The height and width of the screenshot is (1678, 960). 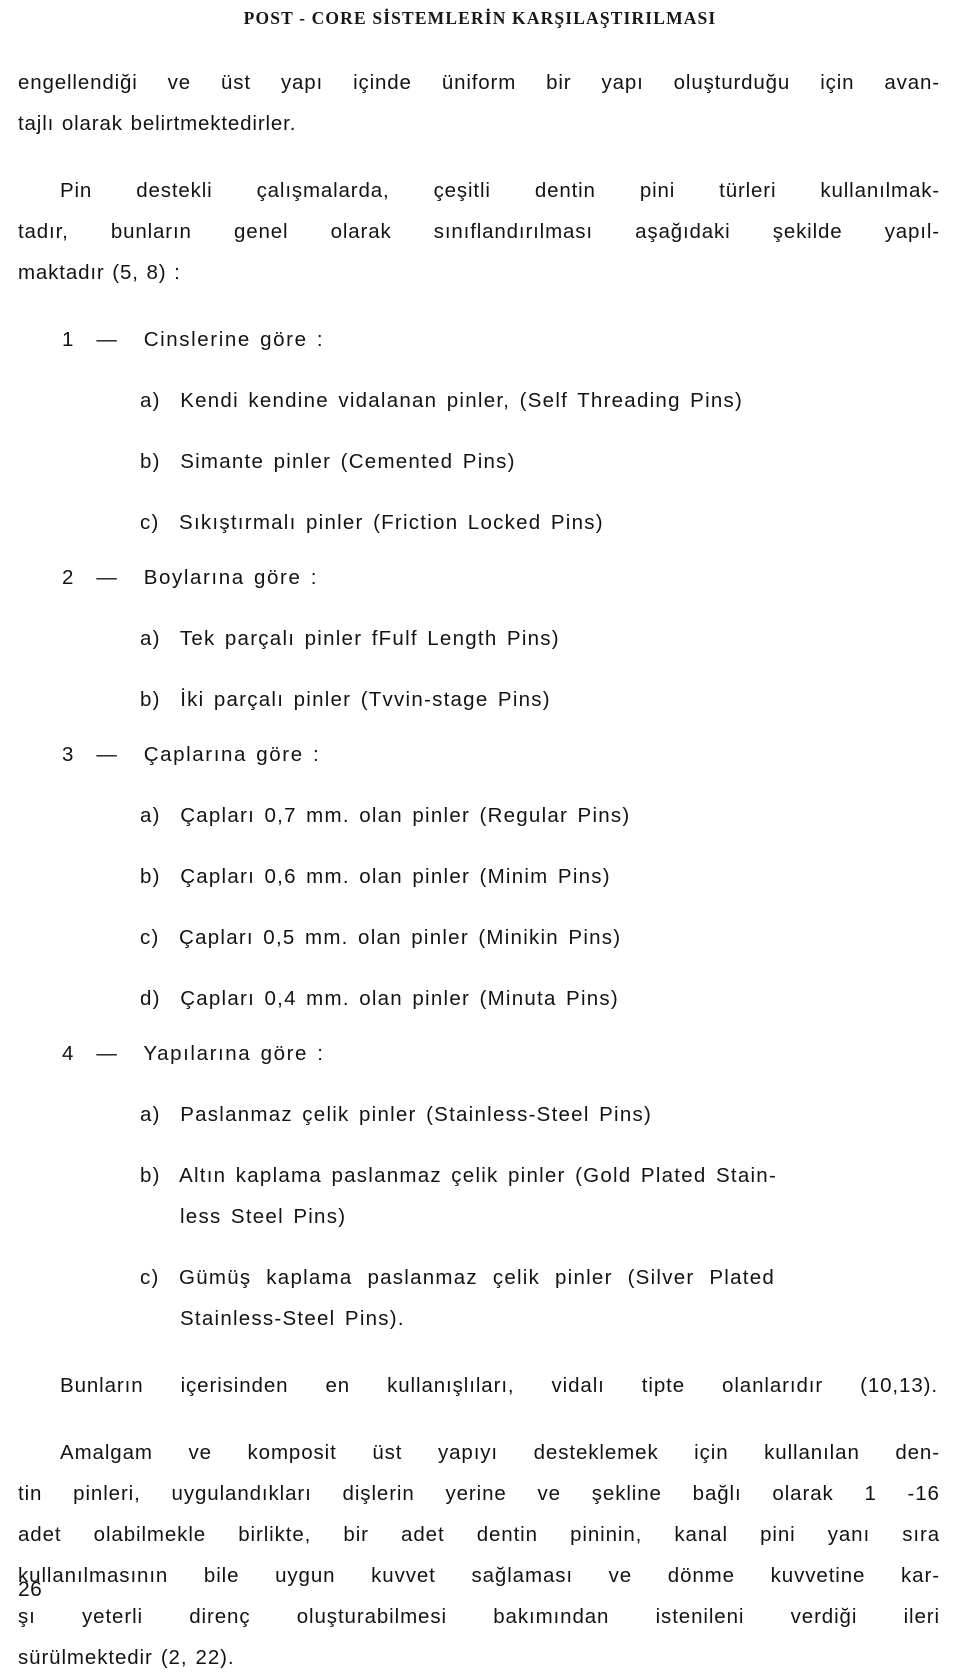 What do you see at coordinates (69, 754) in the screenshot?
I see `group-number: 3` at bounding box center [69, 754].